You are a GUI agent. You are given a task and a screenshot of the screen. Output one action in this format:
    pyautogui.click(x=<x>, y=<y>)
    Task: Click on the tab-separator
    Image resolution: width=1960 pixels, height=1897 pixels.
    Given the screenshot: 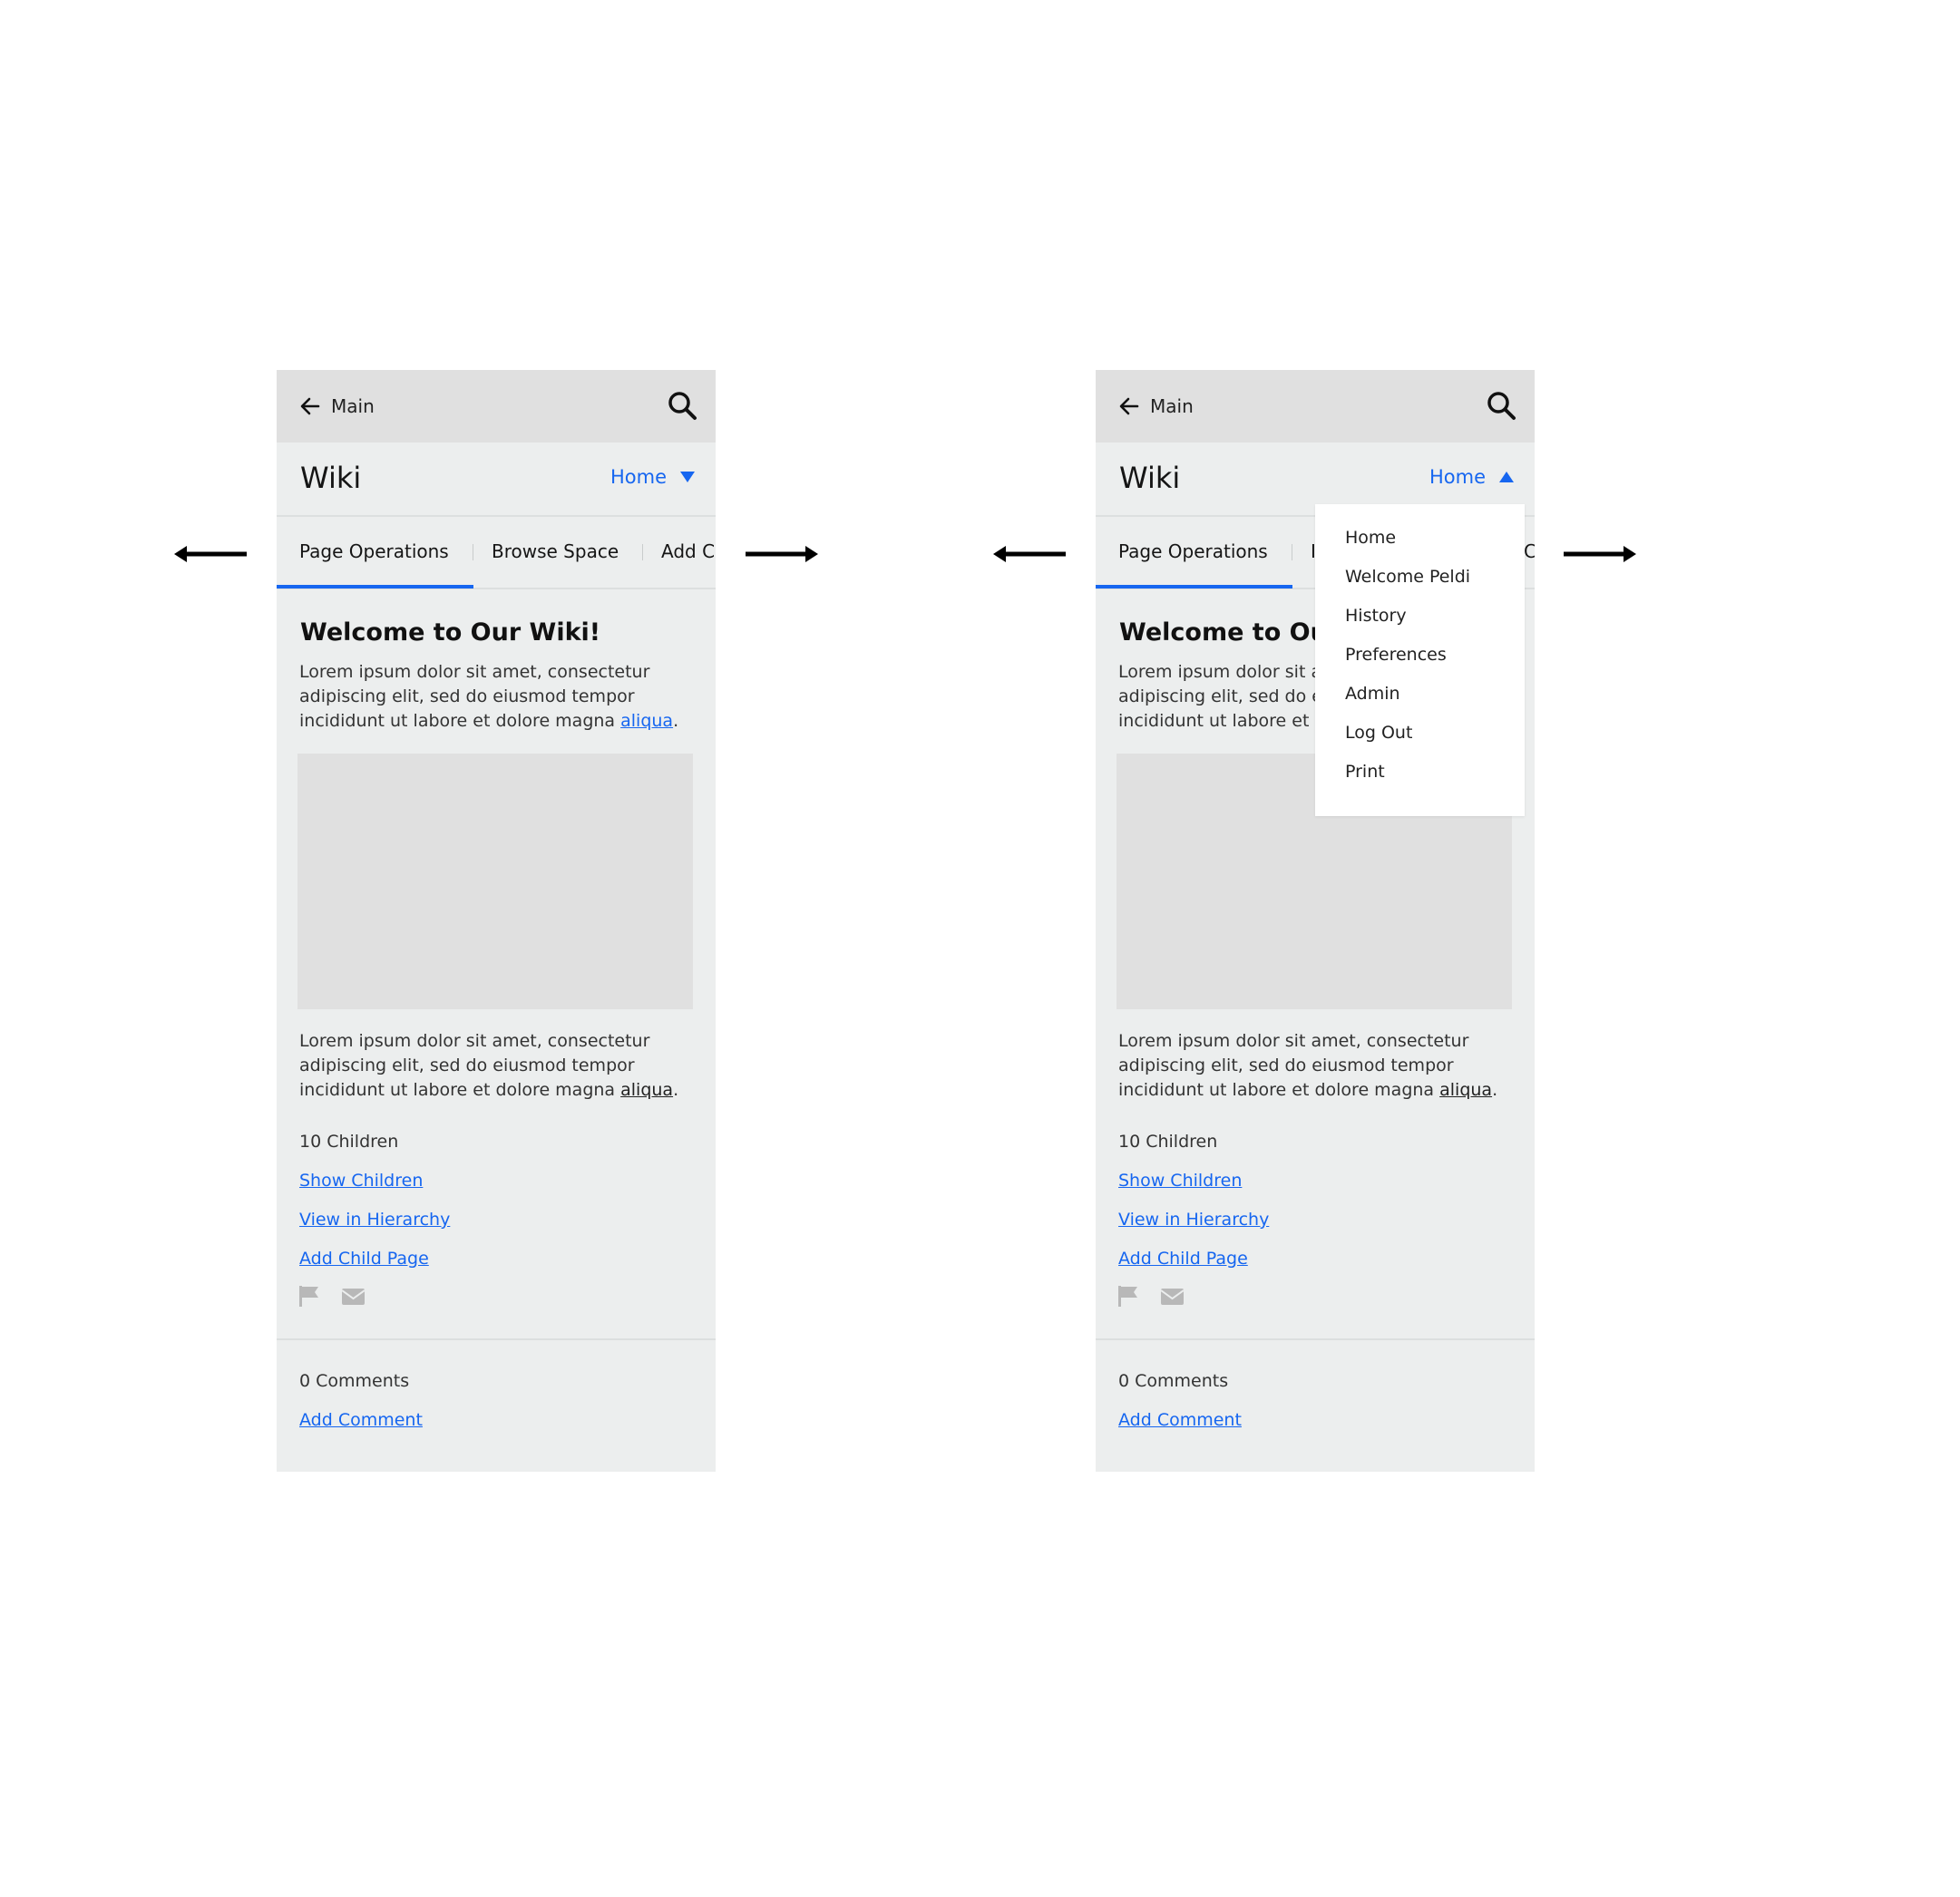 What is the action you would take?
    pyautogui.click(x=642, y=552)
    